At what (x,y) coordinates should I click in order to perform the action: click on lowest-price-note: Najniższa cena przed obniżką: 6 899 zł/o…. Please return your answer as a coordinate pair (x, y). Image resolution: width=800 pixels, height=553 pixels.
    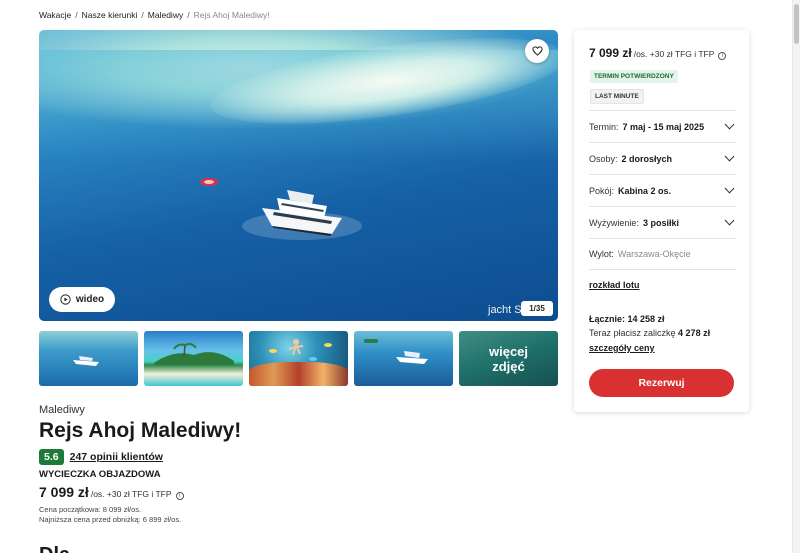
    Looking at the image, I should click on (110, 519).